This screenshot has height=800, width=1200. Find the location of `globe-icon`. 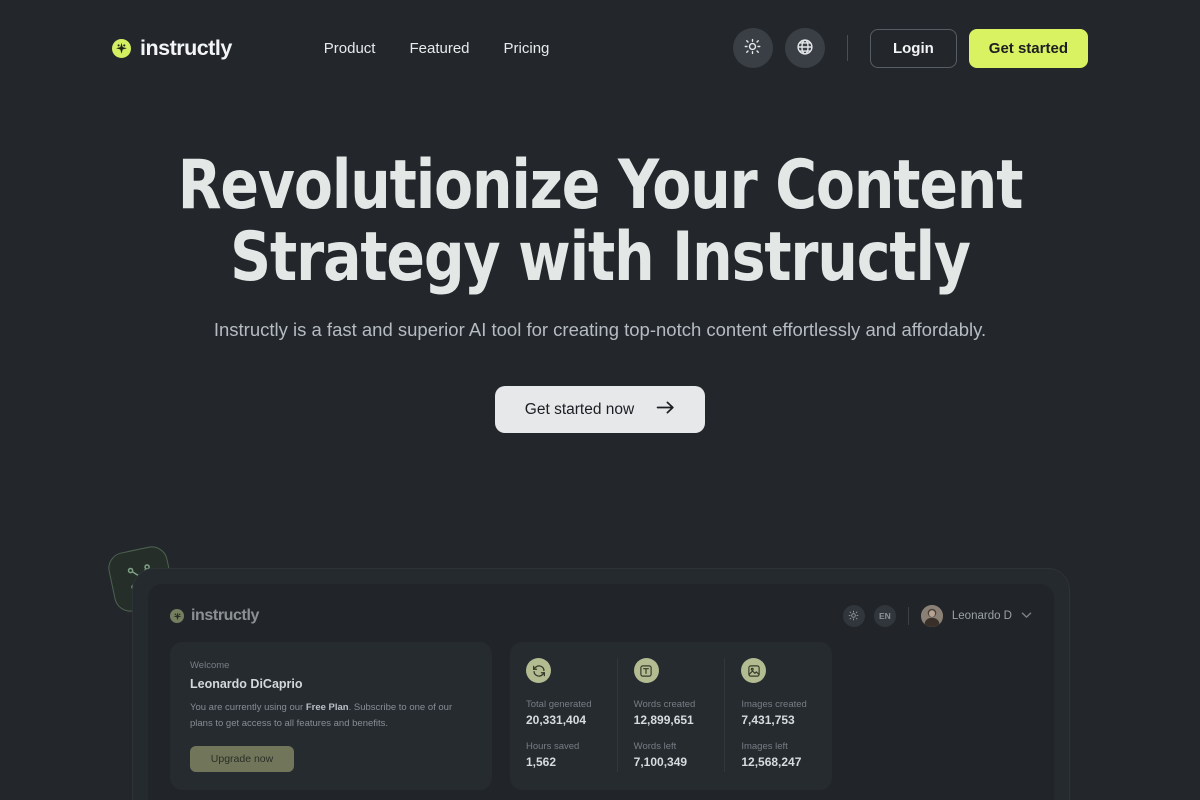

globe-icon is located at coordinates (805, 48).